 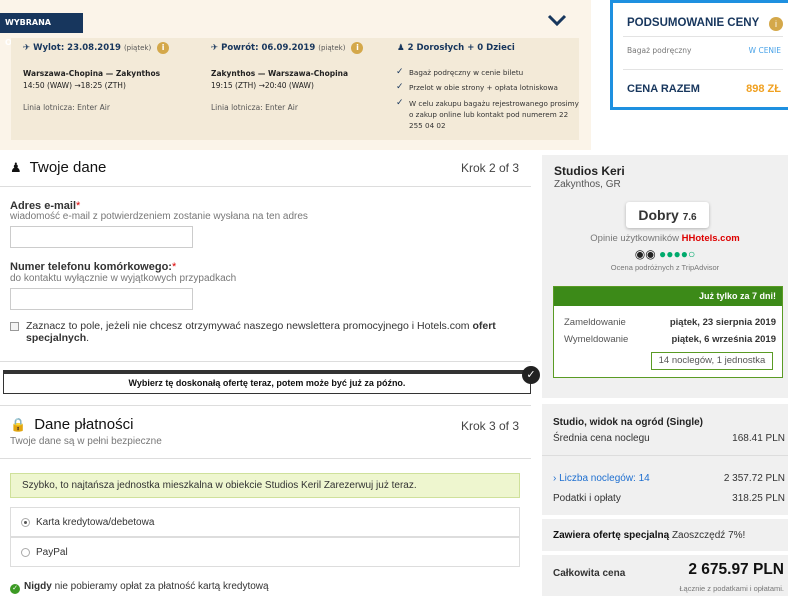 What do you see at coordinates (25, 552) in the screenshot?
I see `radio-paypal` at bounding box center [25, 552].